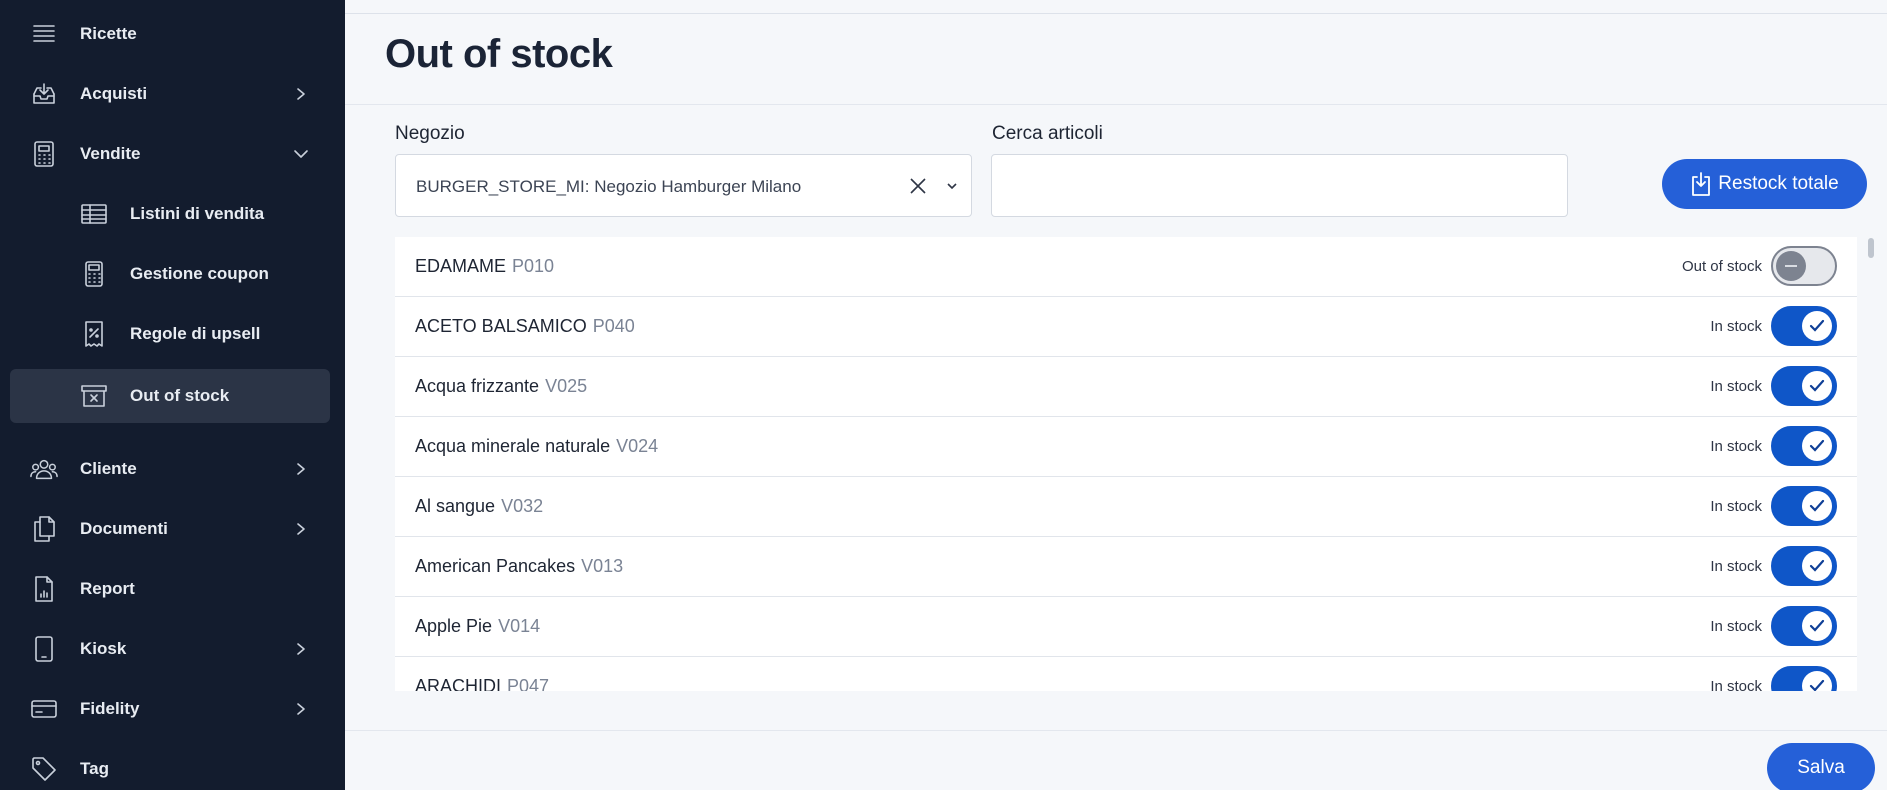 The height and width of the screenshot is (790, 1887). Describe the element at coordinates (110, 708) in the screenshot. I see `sidebar-item-label: Fidelity` at that location.